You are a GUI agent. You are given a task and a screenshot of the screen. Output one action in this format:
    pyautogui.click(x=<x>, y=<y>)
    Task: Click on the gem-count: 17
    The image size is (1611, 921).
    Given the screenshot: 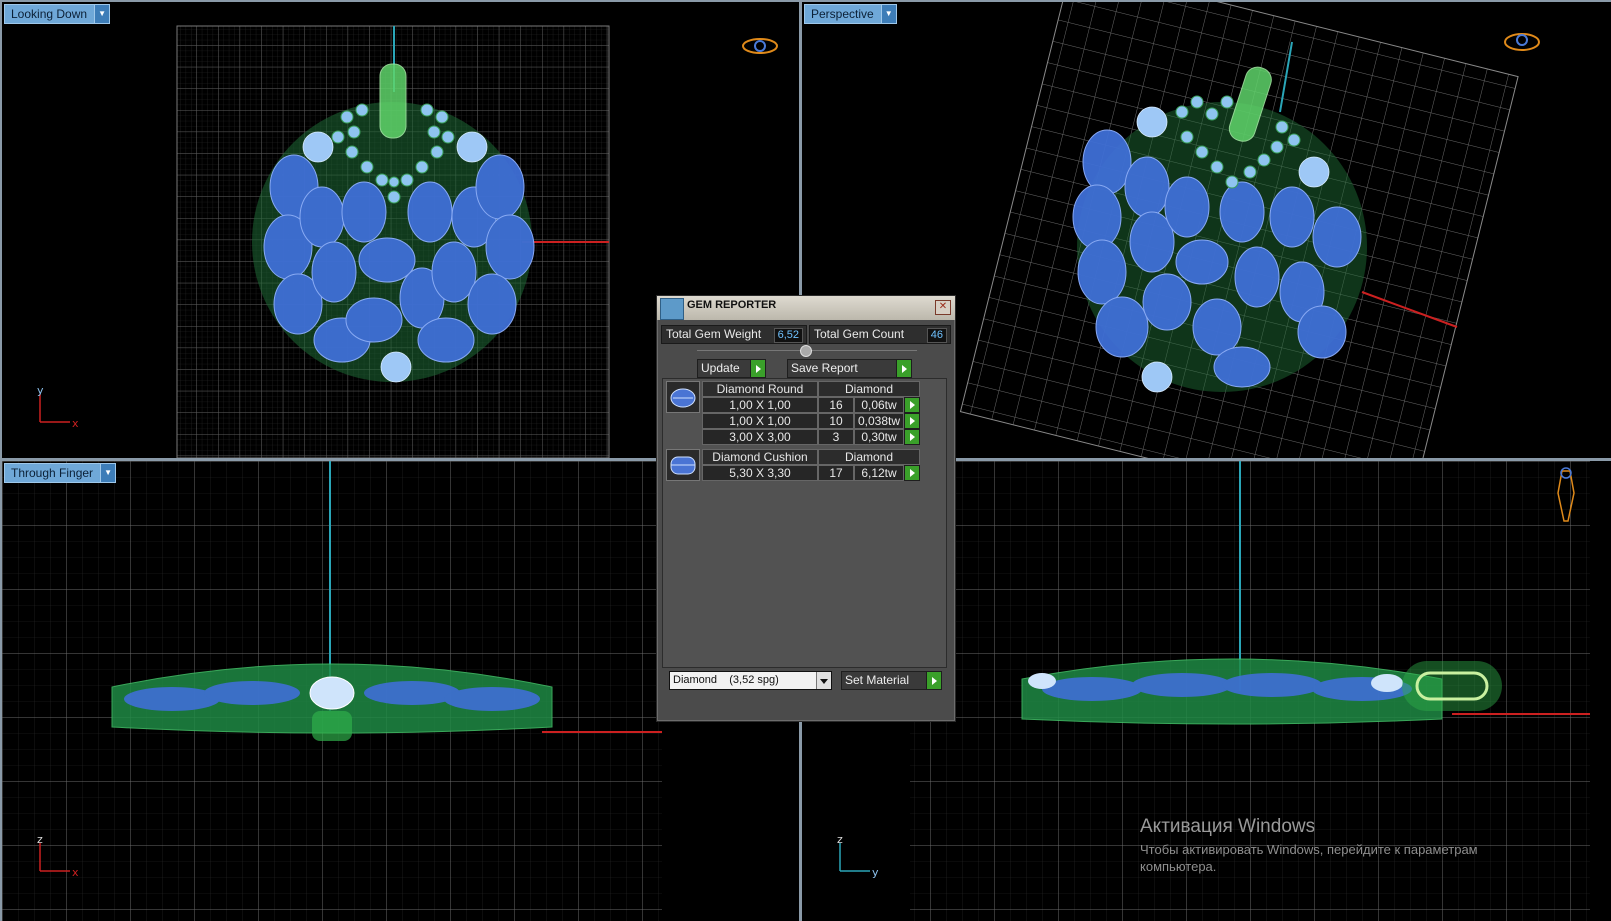 What is the action you would take?
    pyautogui.click(x=836, y=473)
    